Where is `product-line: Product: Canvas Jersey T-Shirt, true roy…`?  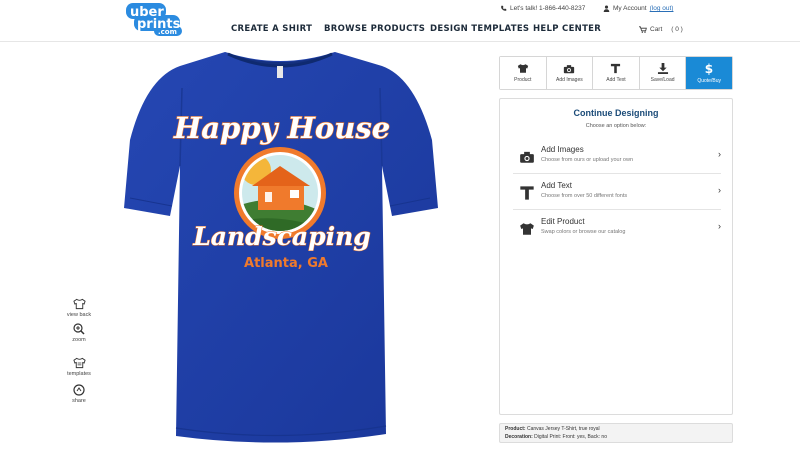 product-line: Product: Canvas Jersey T-Shirt, true roy… is located at coordinates (616, 430).